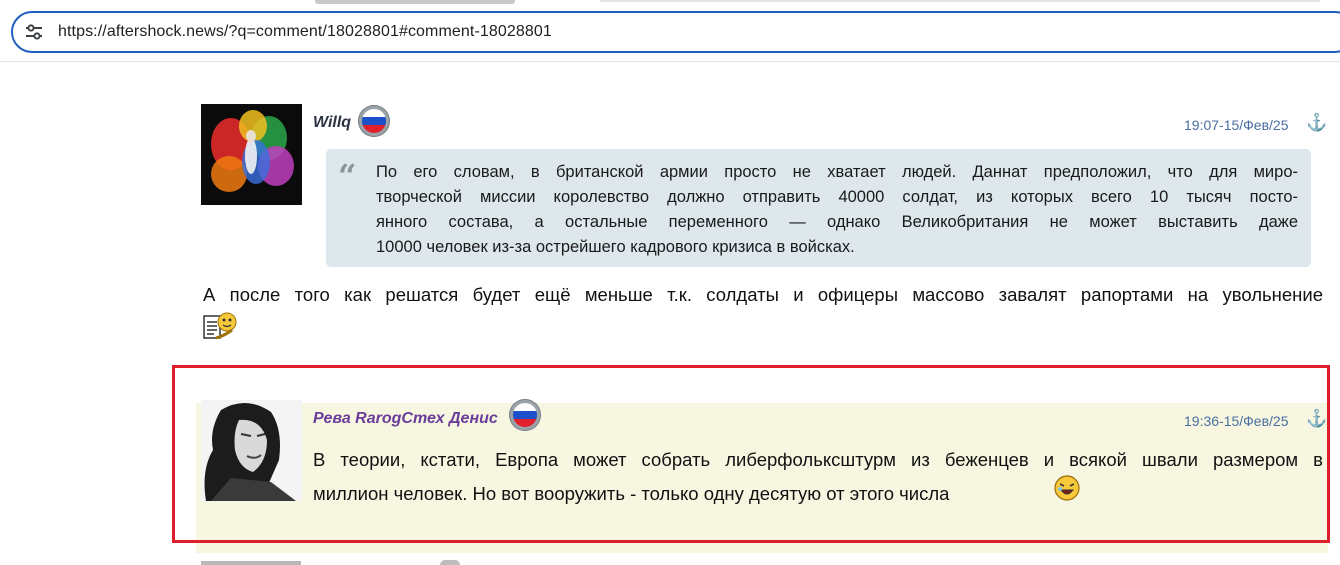 The image size is (1340, 565). I want to click on comment-author: Willq, so click(332, 123).